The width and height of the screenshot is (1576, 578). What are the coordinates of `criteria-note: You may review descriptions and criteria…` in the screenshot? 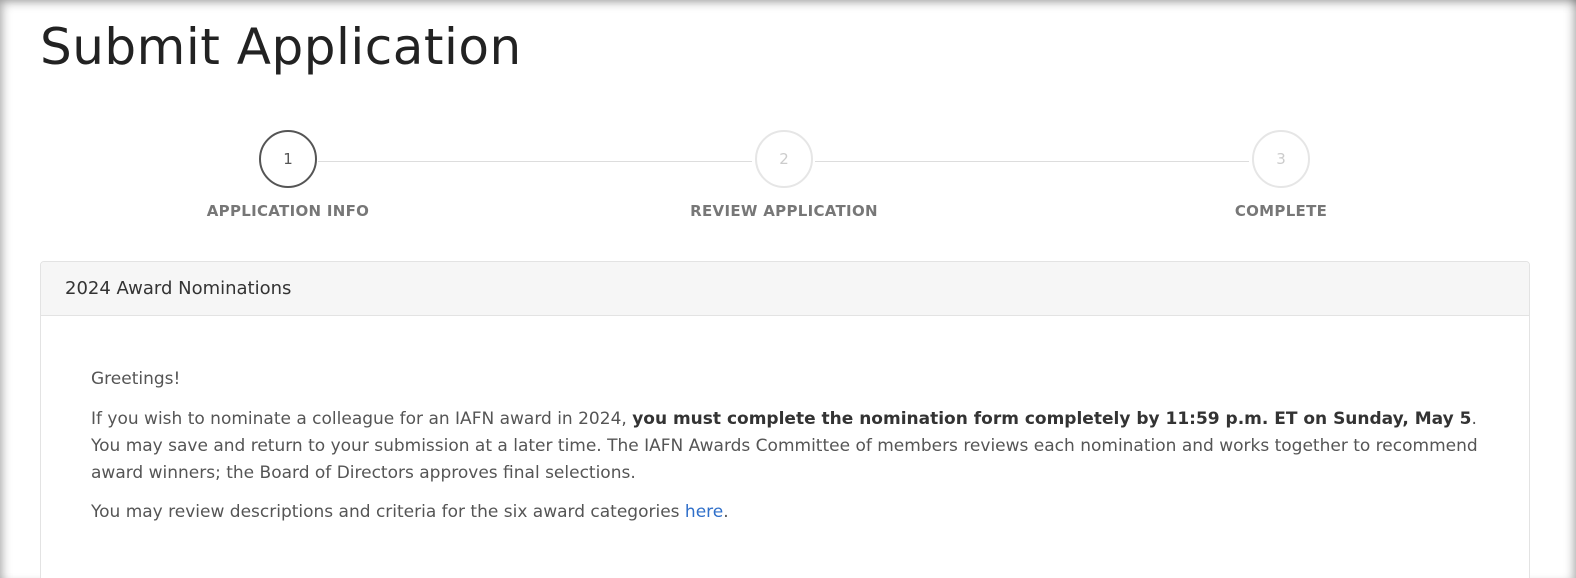 It's located at (785, 512).